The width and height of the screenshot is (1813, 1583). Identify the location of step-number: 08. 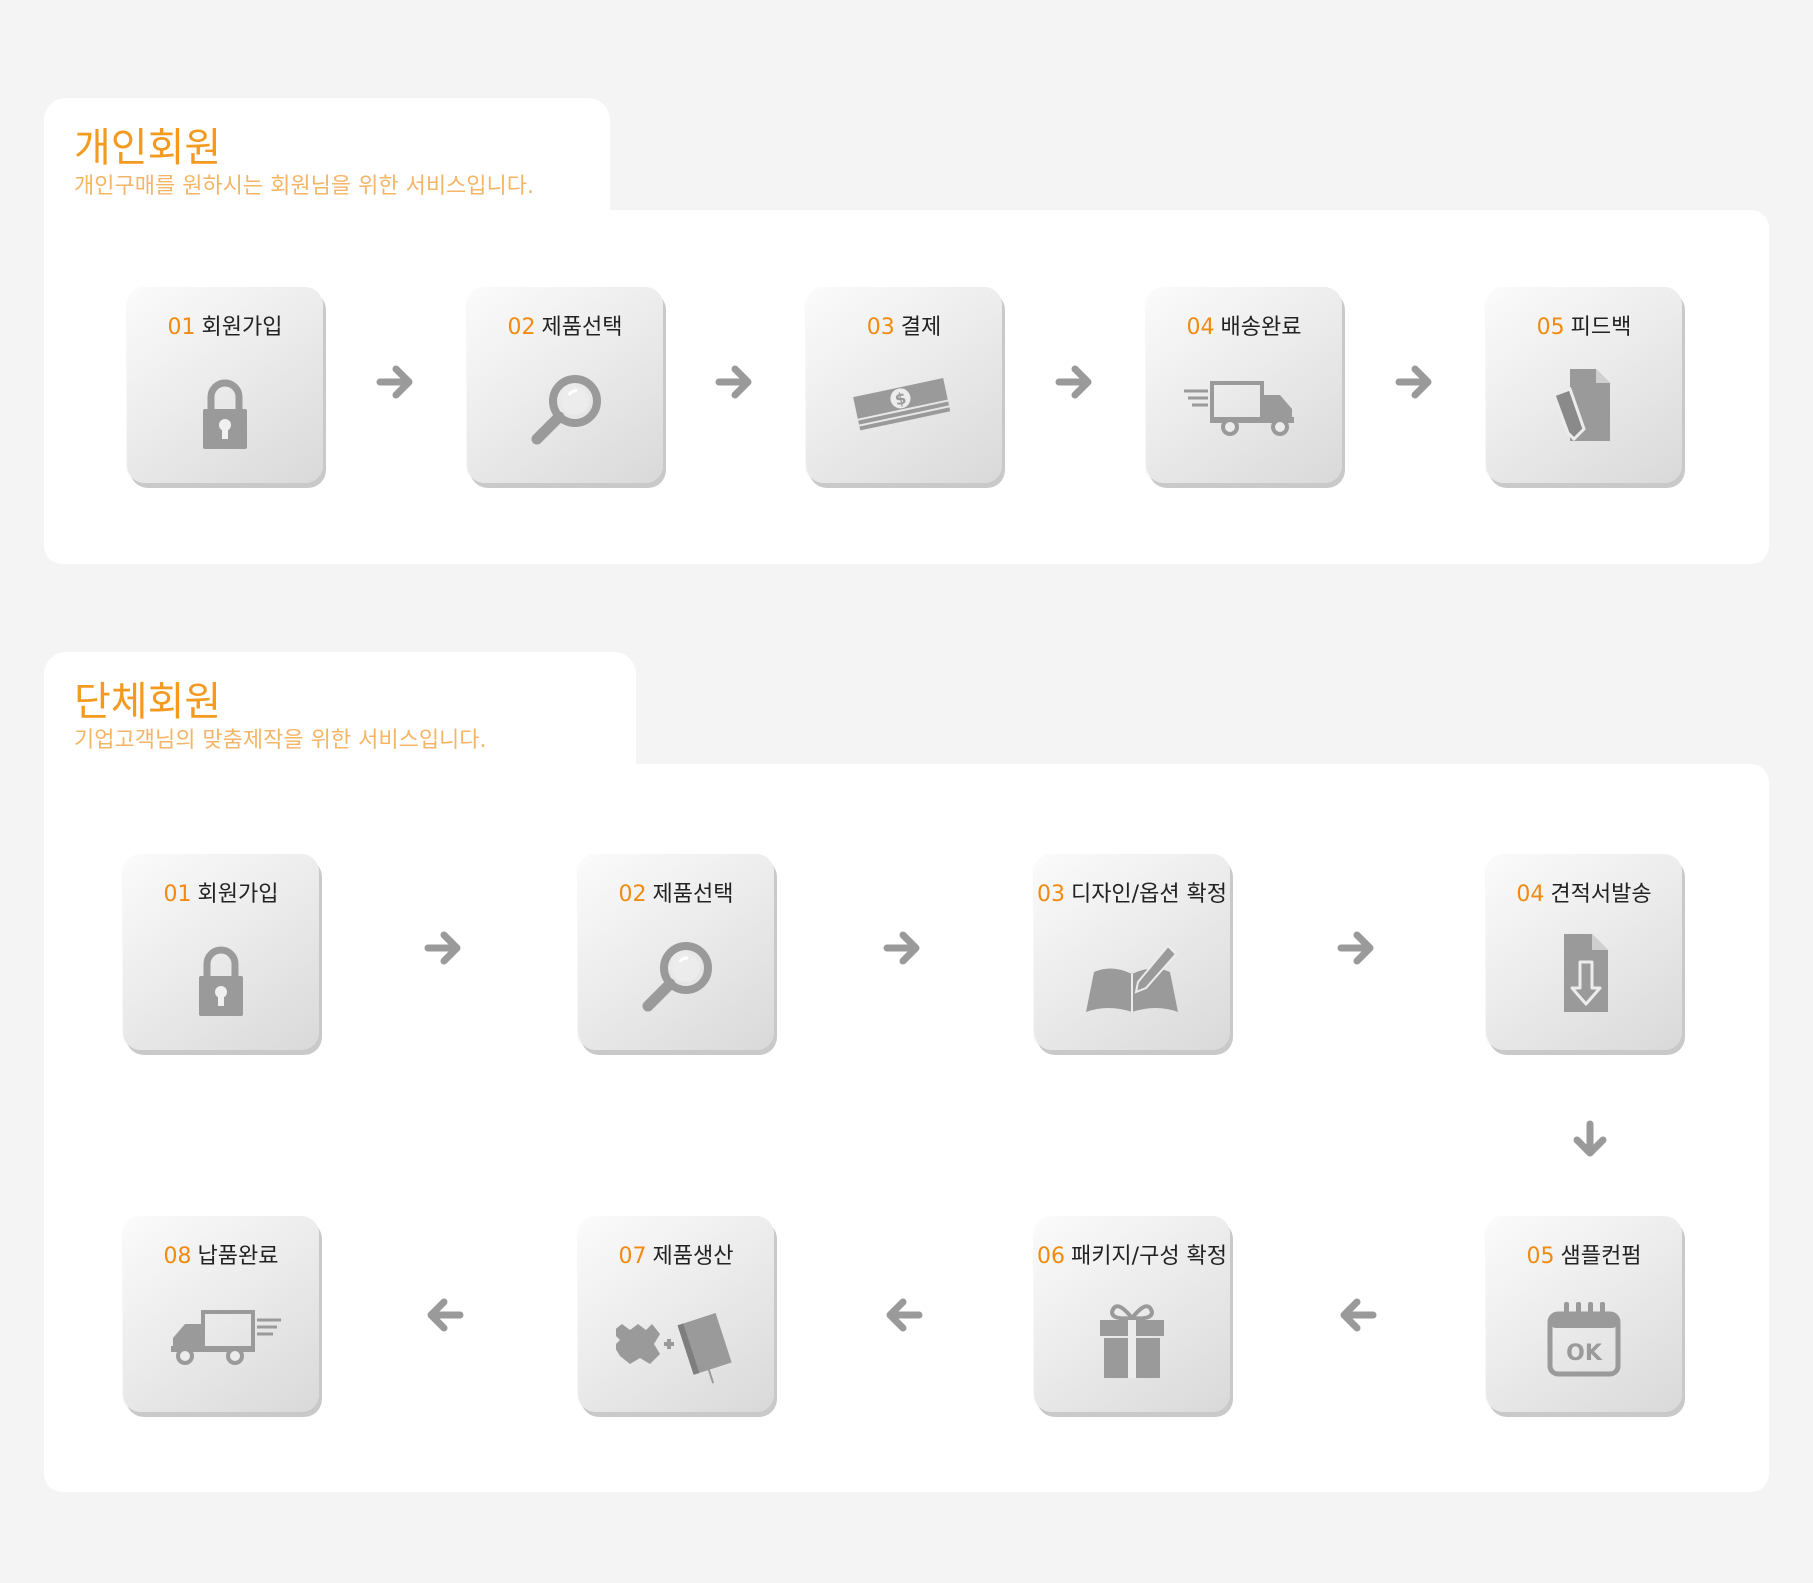
(177, 1256).